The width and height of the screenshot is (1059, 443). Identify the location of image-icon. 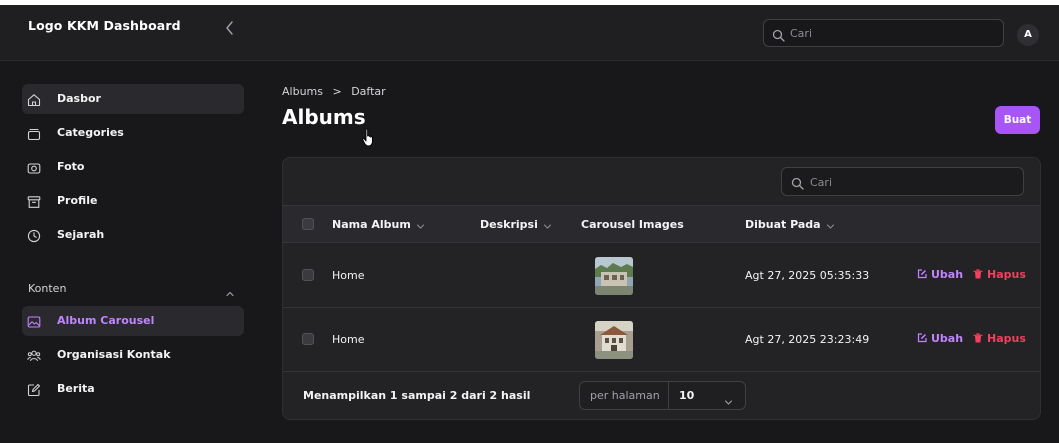
(34, 321).